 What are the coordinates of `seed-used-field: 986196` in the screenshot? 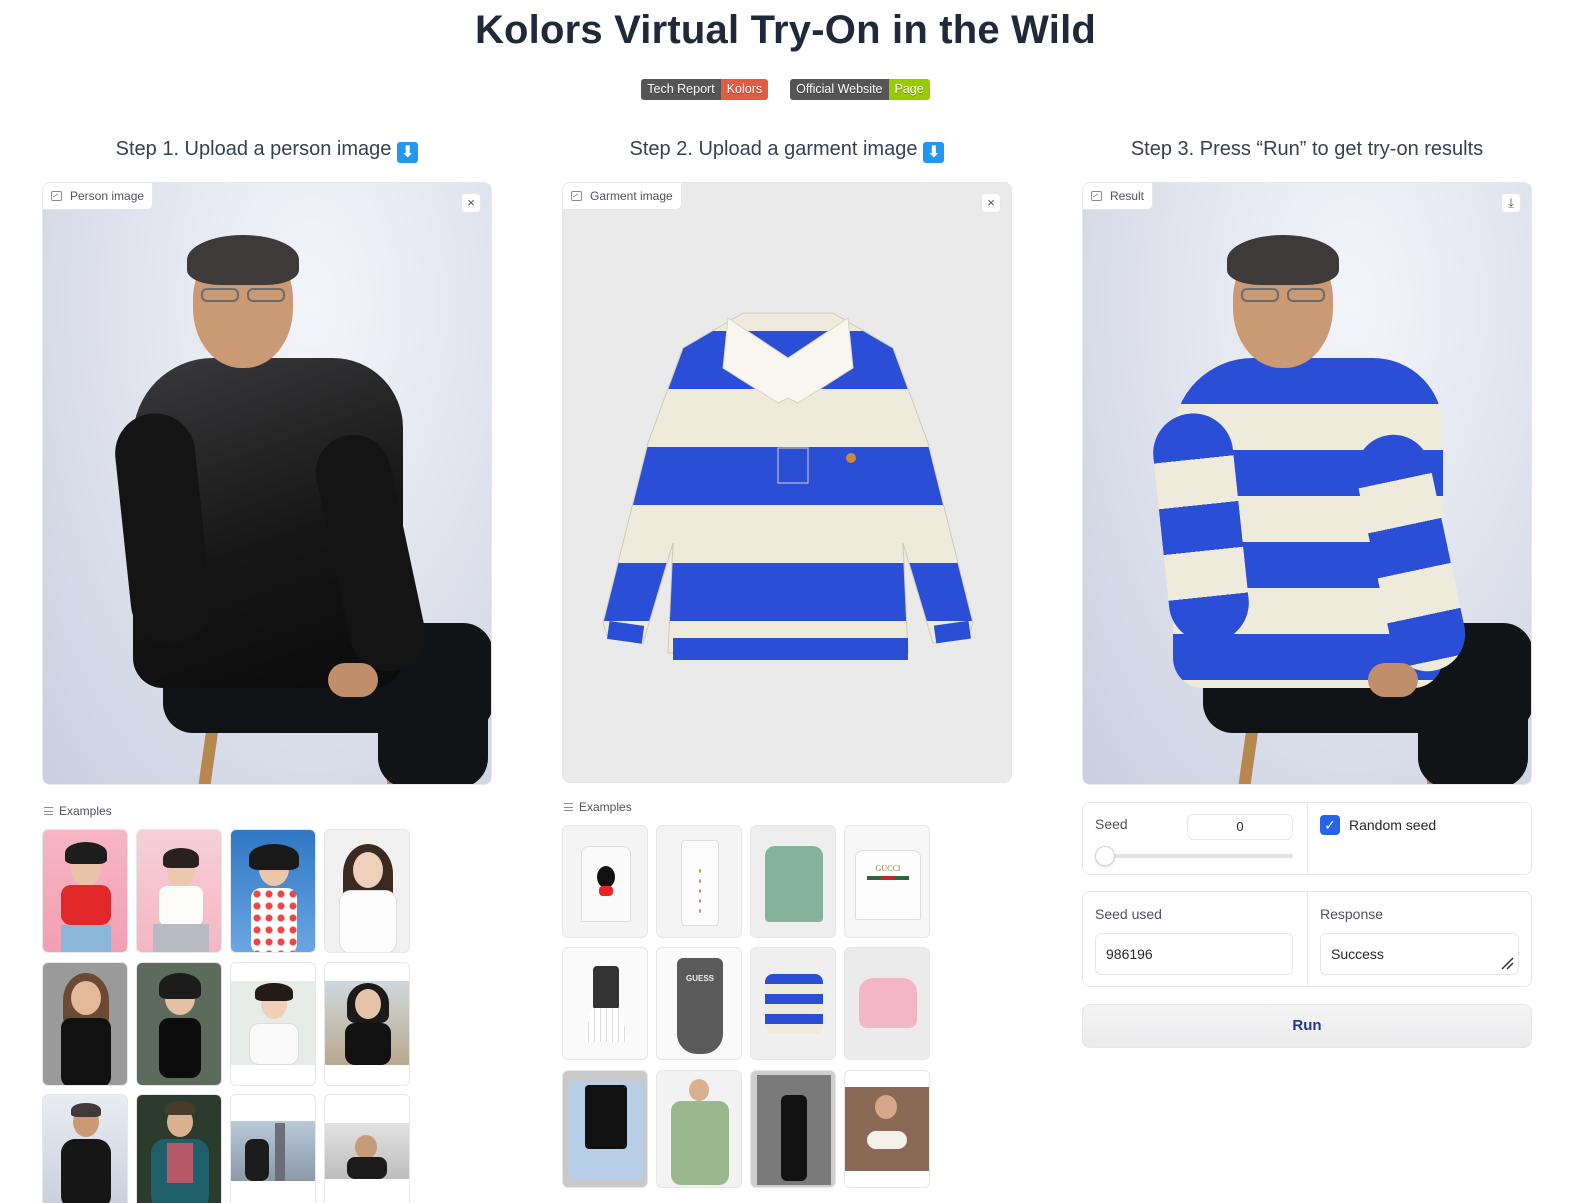 It's located at (1194, 954).